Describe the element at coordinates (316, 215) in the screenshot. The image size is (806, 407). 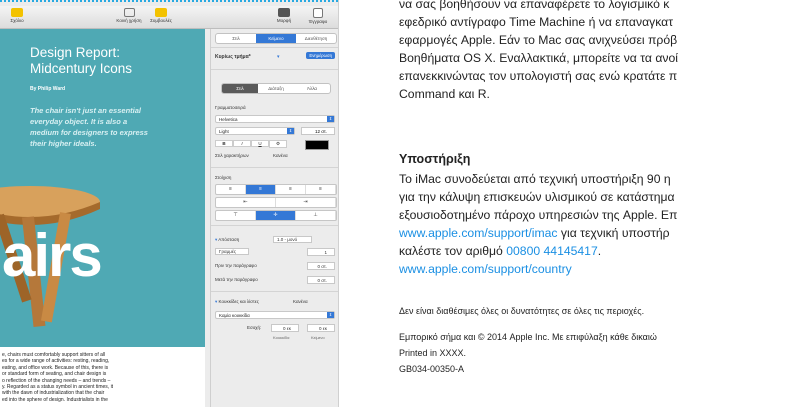
I see `align-bottom-icon: ⊥` at that location.